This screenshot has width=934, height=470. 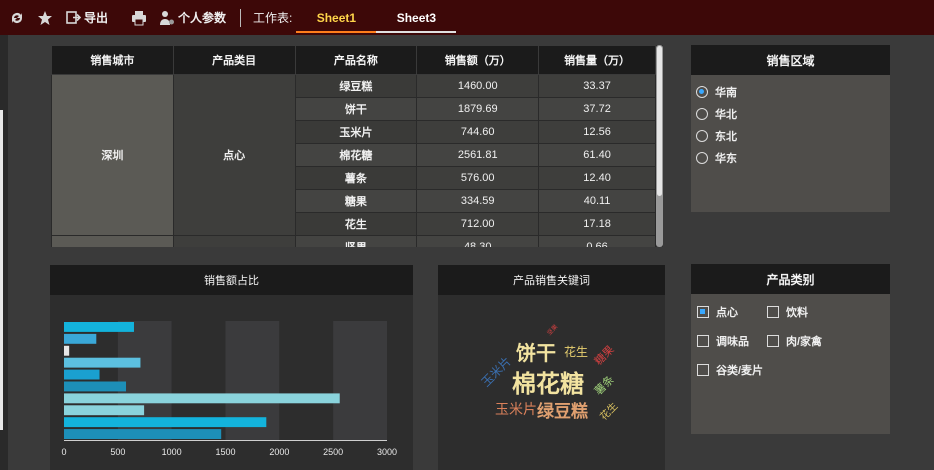 I want to click on header-product: 产品名称, so click(x=356, y=60).